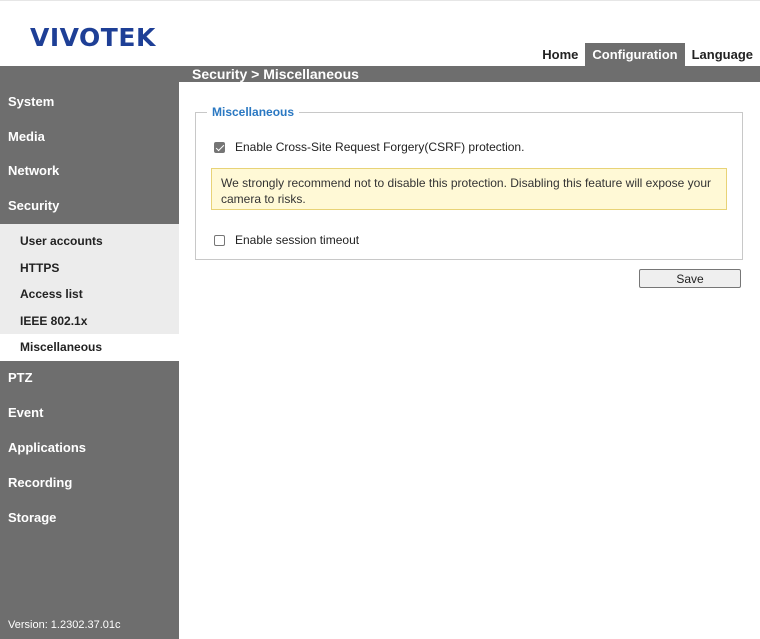  What do you see at coordinates (89, 241) in the screenshot?
I see `sidebar-subitem-user-accounts: User accounts` at bounding box center [89, 241].